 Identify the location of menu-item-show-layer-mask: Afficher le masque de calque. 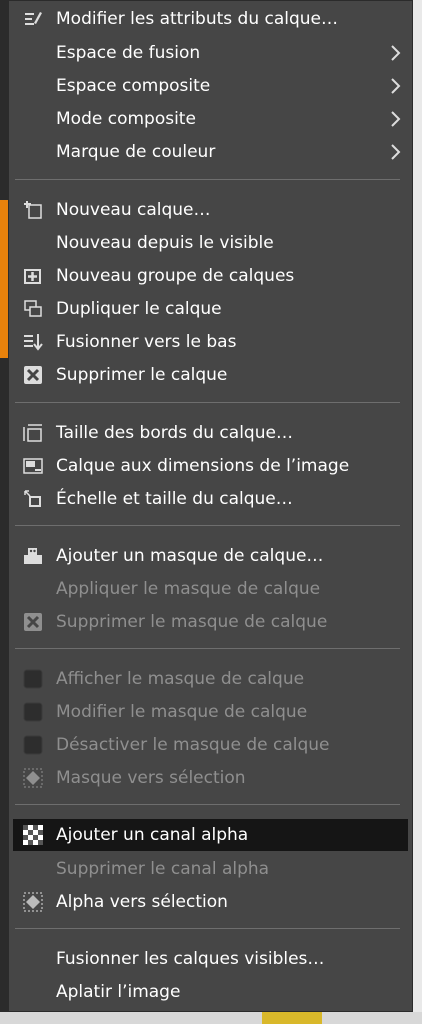
(210, 679).